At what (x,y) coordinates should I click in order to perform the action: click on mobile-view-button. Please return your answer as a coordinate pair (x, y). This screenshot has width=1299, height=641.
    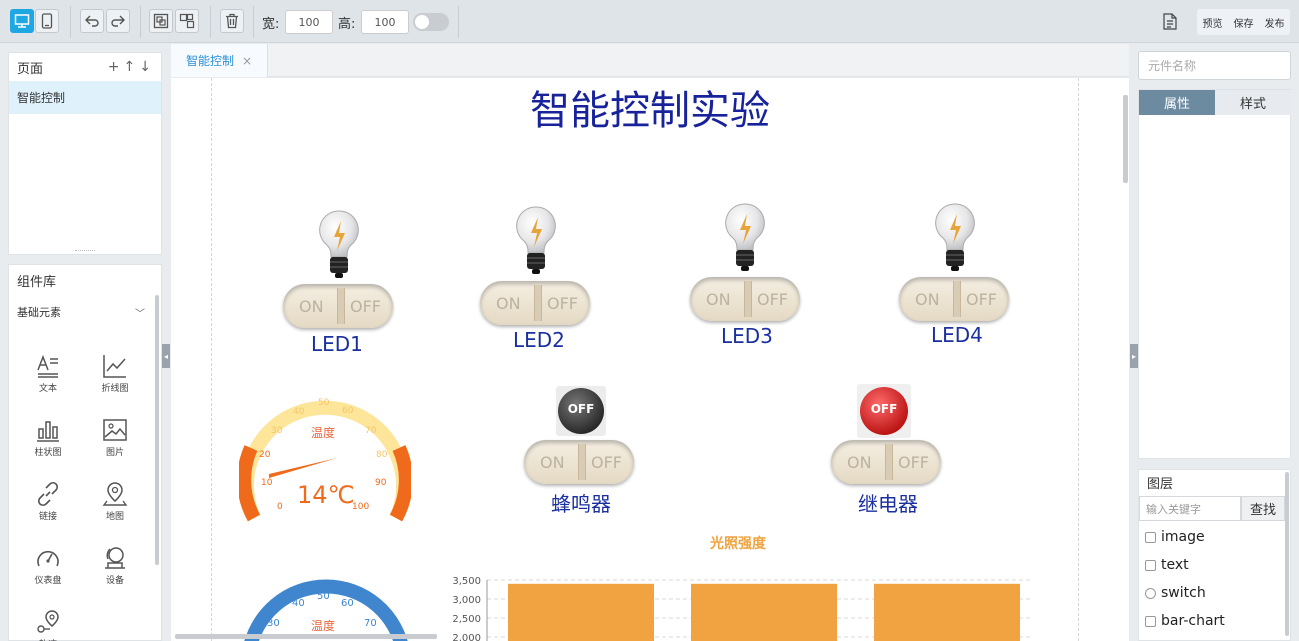
    Looking at the image, I should click on (47, 21).